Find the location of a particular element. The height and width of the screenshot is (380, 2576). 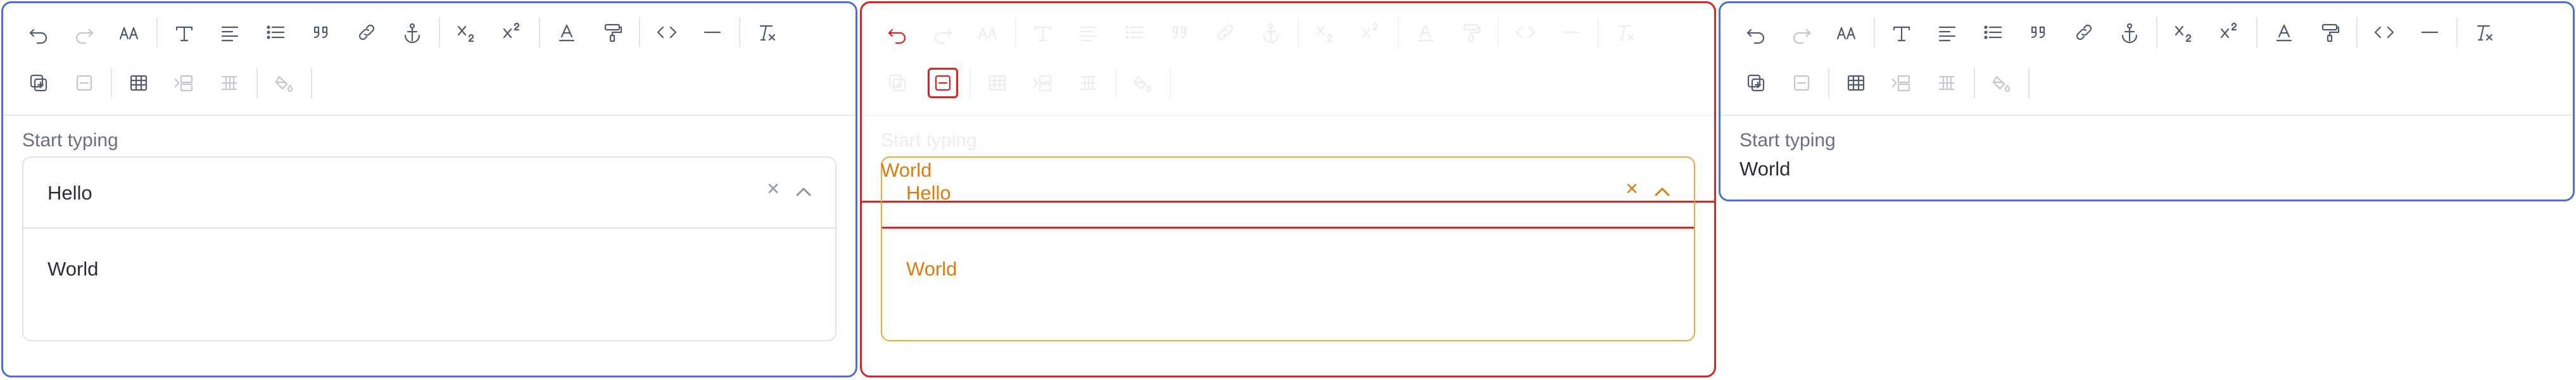

font-size-icon is located at coordinates (987, 33).